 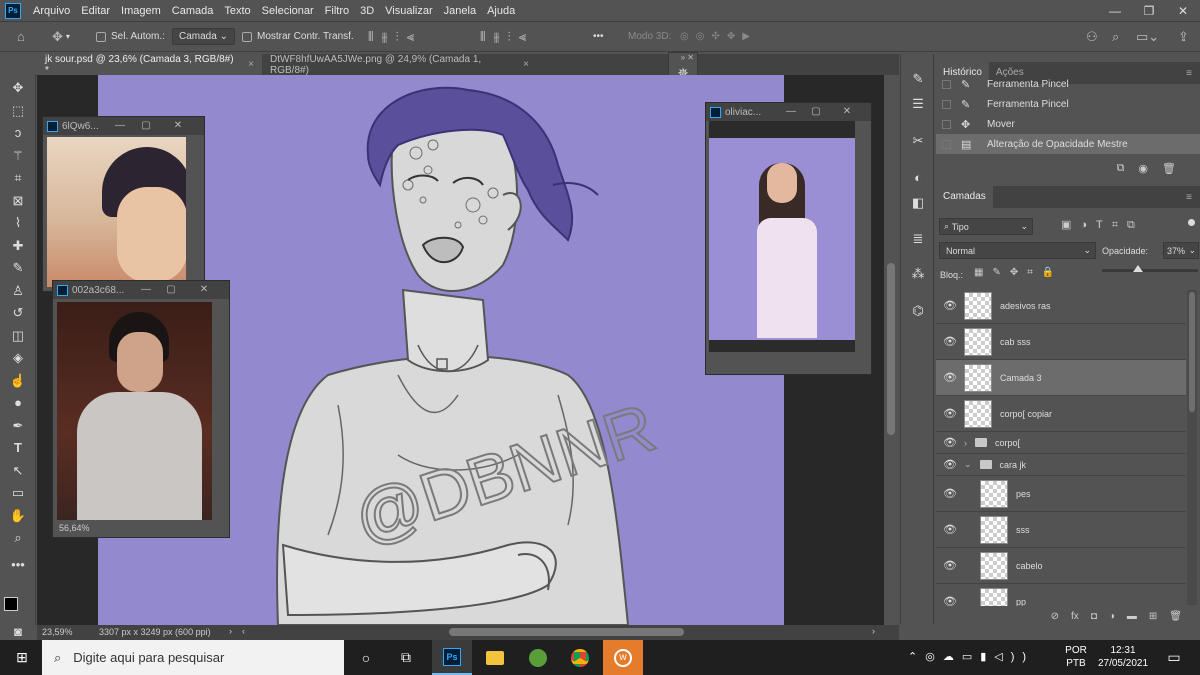 I want to click on status-zoom: 23,59%, so click(x=57, y=632).